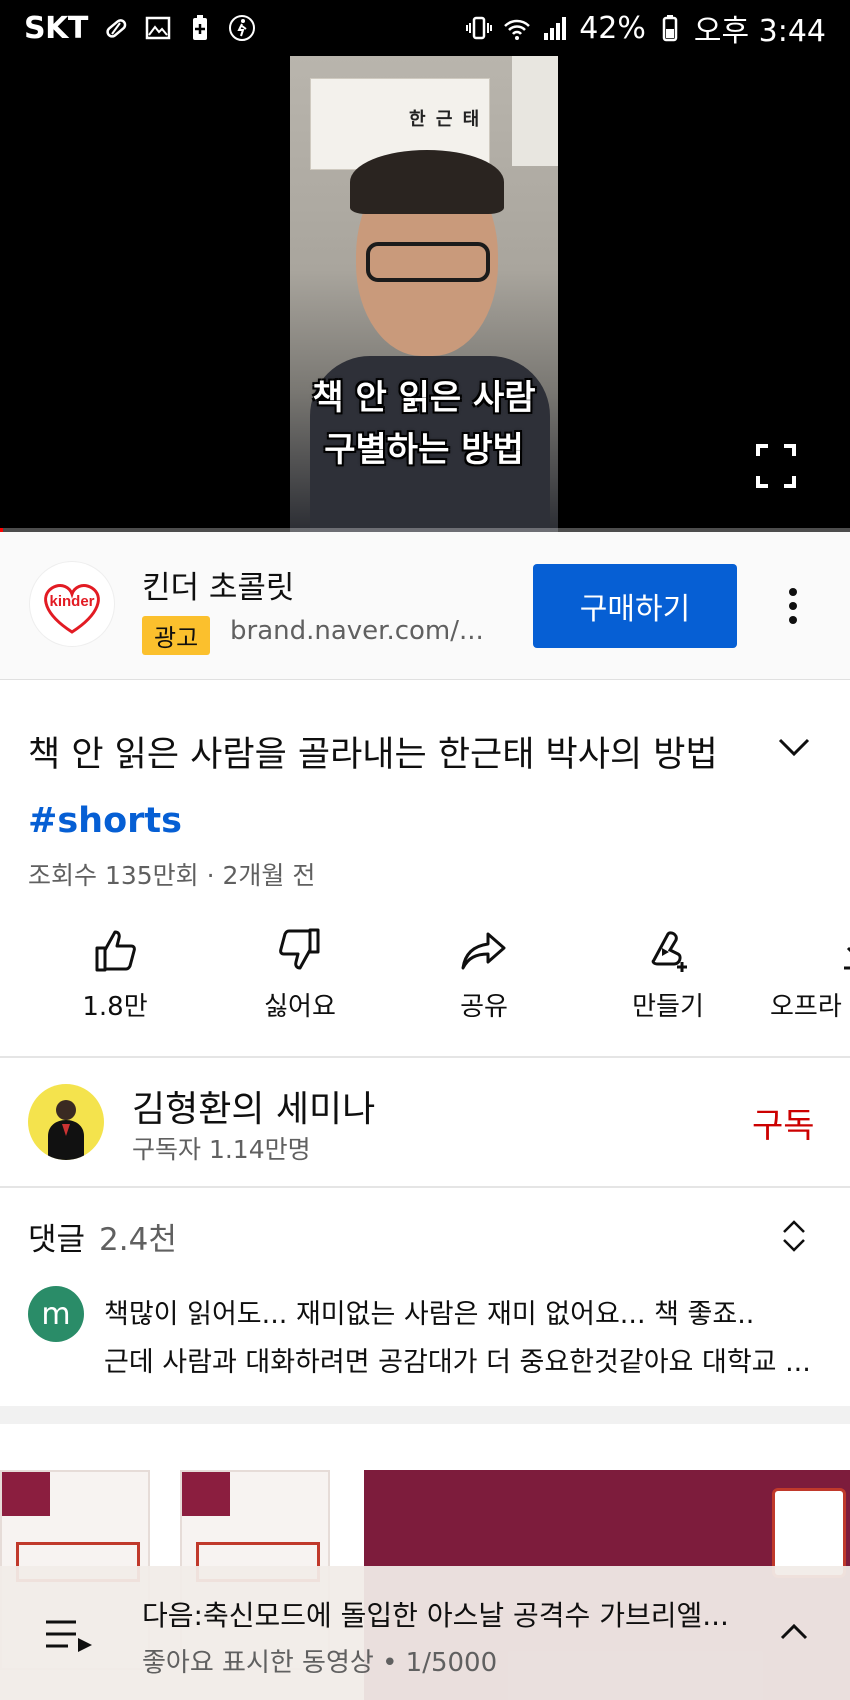  Describe the element at coordinates (445, 119) in the screenshot. I see `poster-name: 한 근 태` at that location.